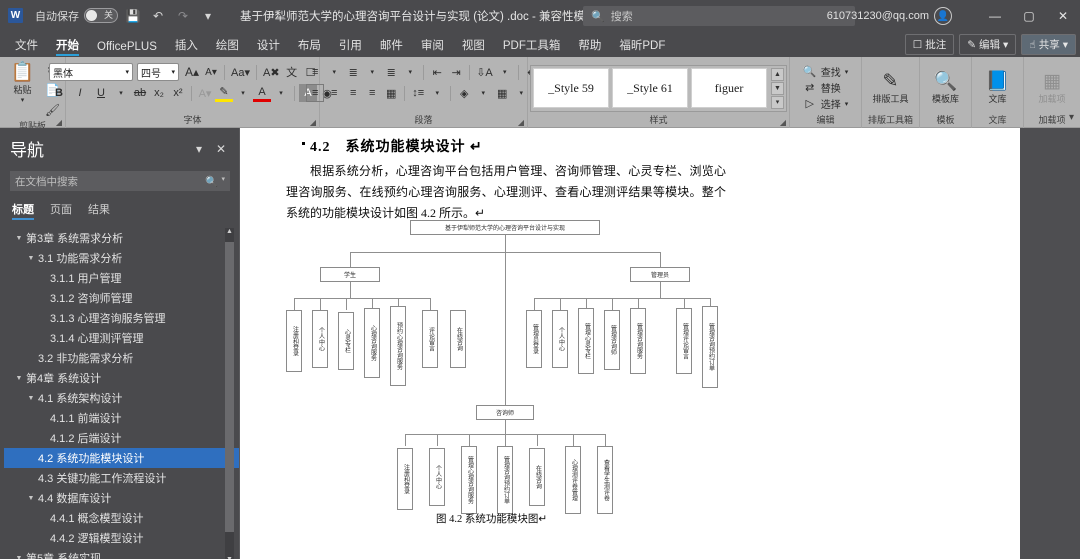 The height and width of the screenshot is (559, 1080). What do you see at coordinates (229, 234) in the screenshot?
I see `scroll-up-arrow-icon: ▲` at bounding box center [229, 234].